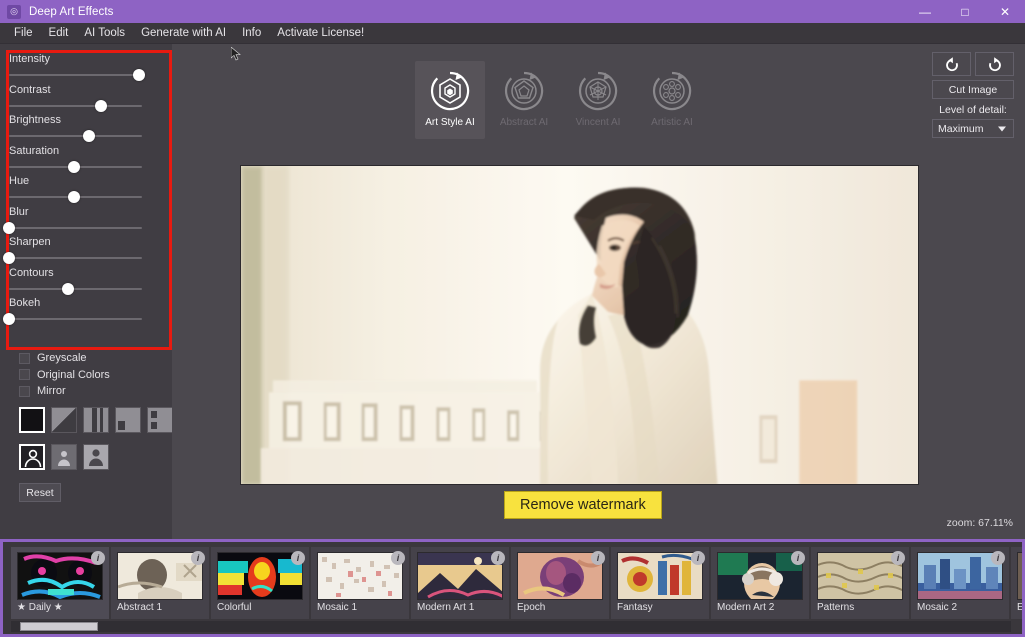  I want to click on slider-blur: Blur, so click(77, 218).